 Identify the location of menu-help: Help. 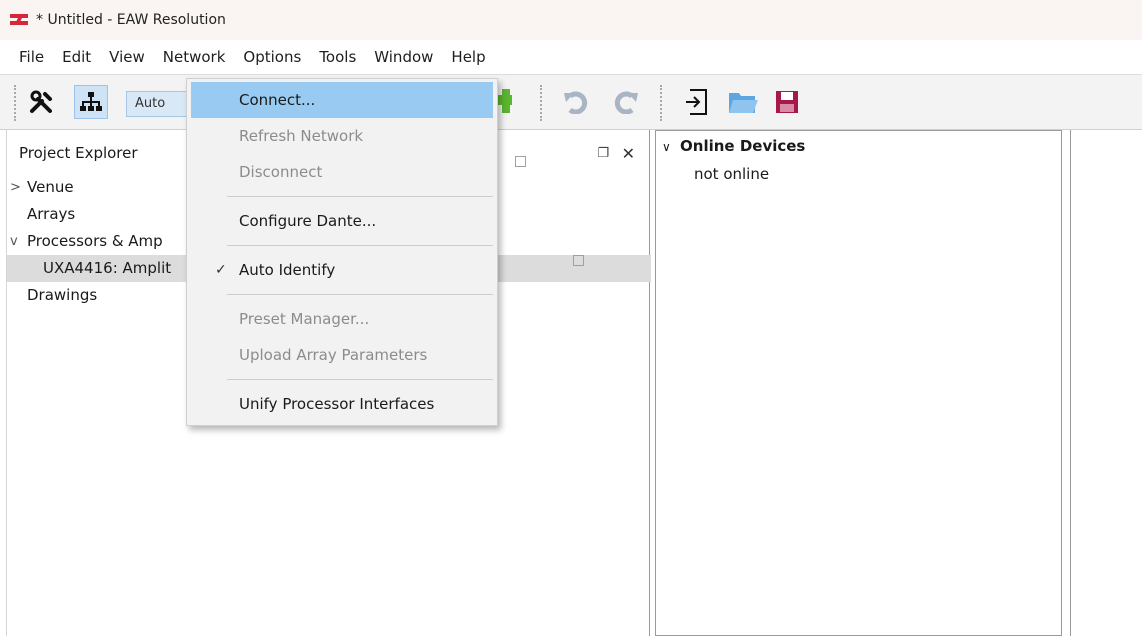
(468, 57).